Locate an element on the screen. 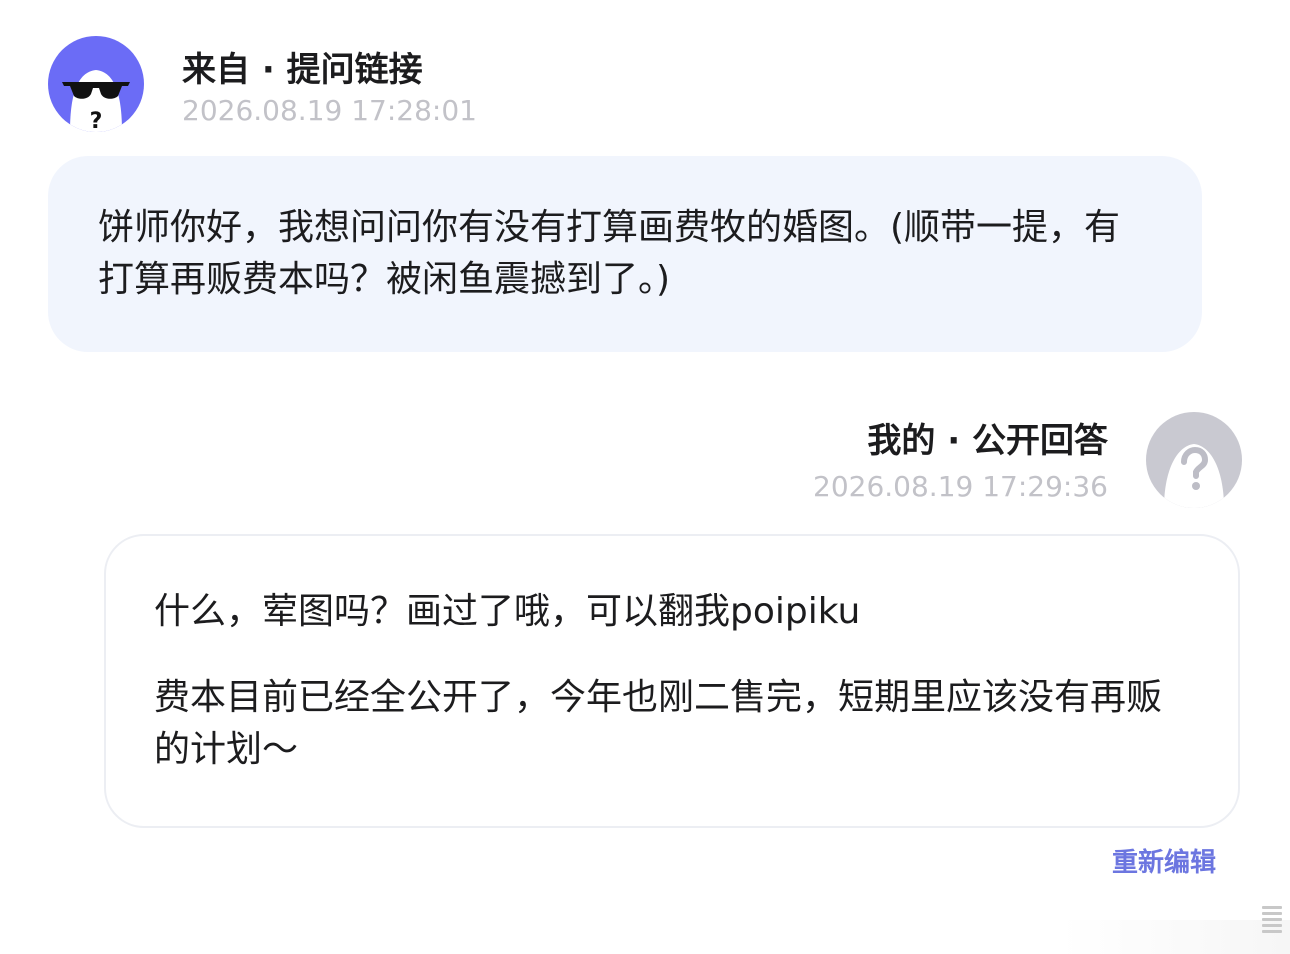 Image resolution: width=1290 pixels, height=954 pixels. question-timestamp: 2026.08.19 17:28:01 is located at coordinates (329, 110).